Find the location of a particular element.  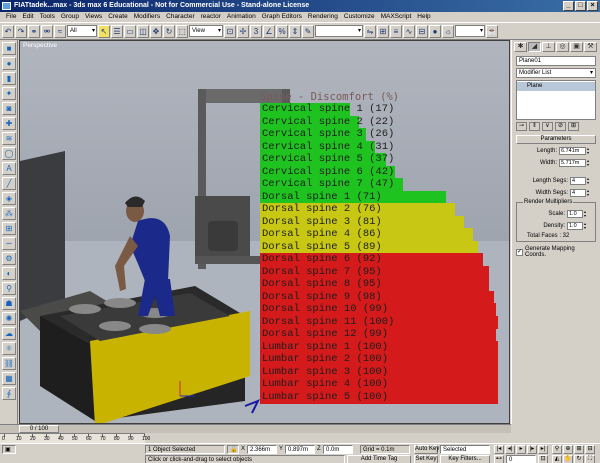

hierarchy-tab-icon: ⊥ is located at coordinates (548, 47).